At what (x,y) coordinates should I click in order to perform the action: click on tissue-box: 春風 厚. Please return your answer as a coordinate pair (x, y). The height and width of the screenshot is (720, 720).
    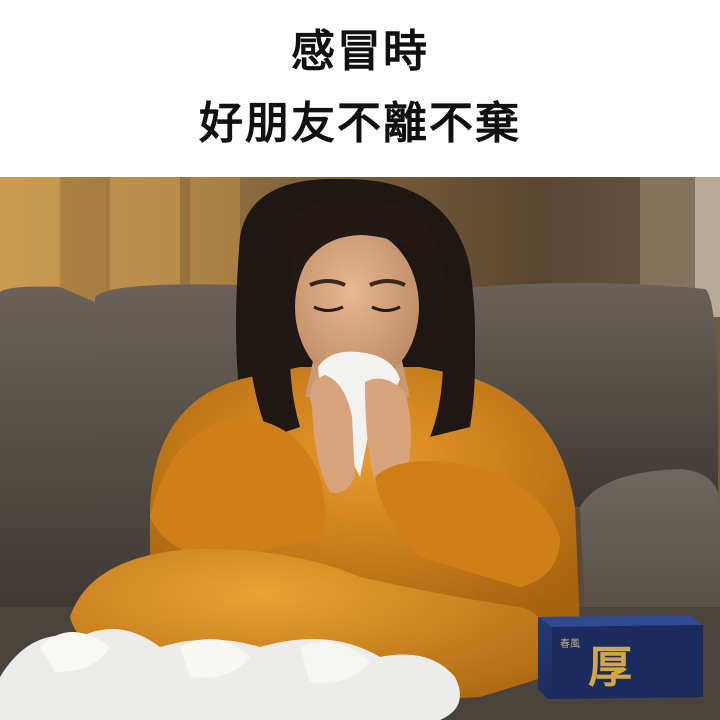
    Looking at the image, I should click on (620, 657).